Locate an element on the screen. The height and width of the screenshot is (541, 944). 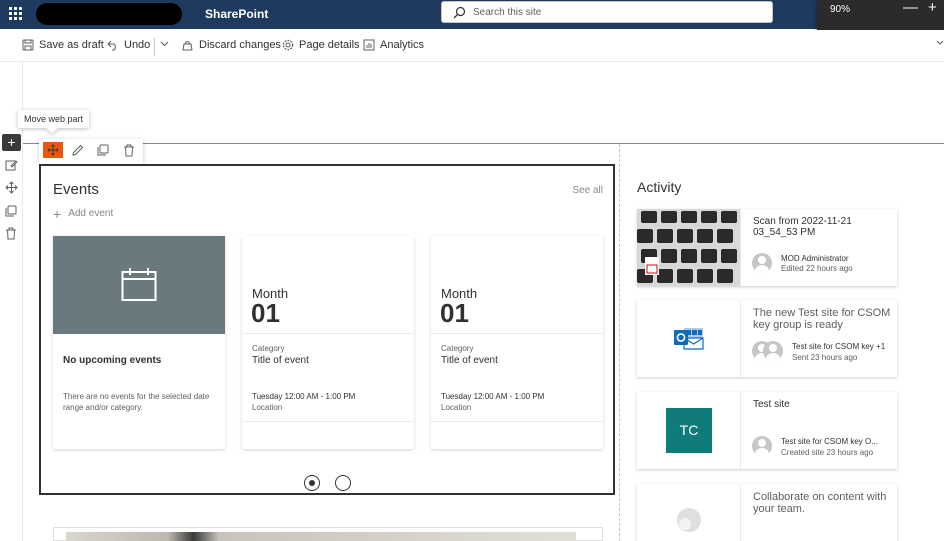
move-web-part-button is located at coordinates (53, 150).